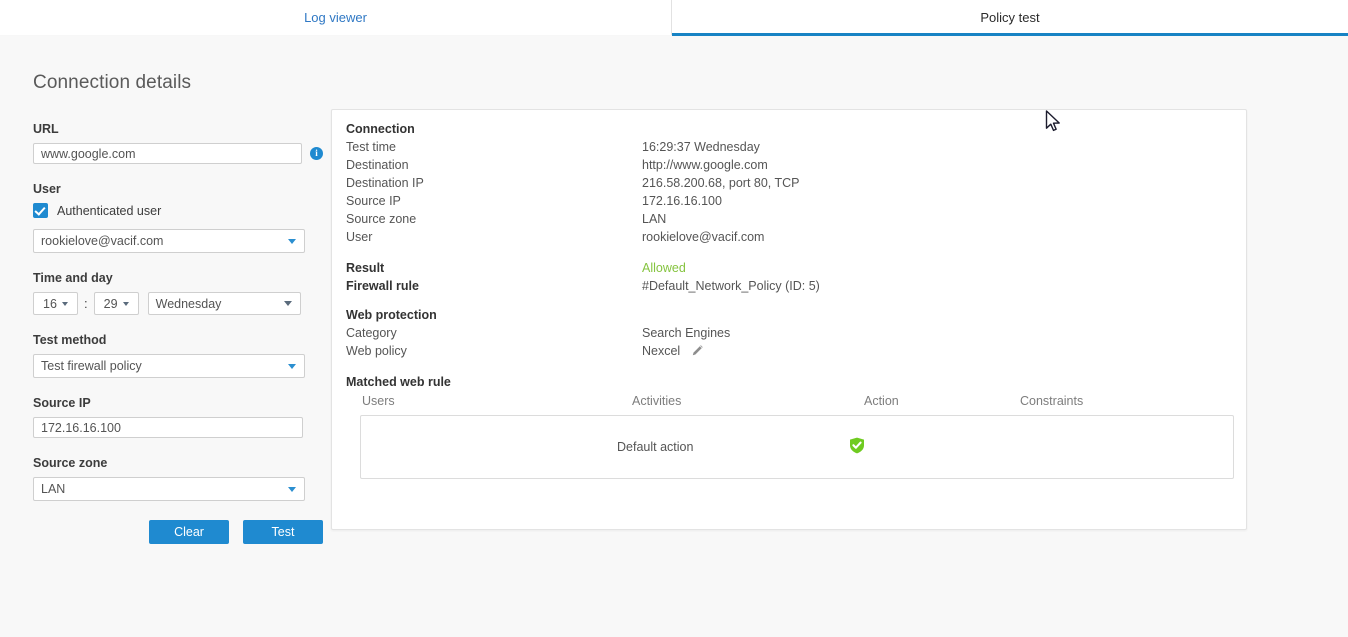 The width and height of the screenshot is (1348, 637). Describe the element at coordinates (70, 463) in the screenshot. I see `source-zone-label: Source zone` at that location.